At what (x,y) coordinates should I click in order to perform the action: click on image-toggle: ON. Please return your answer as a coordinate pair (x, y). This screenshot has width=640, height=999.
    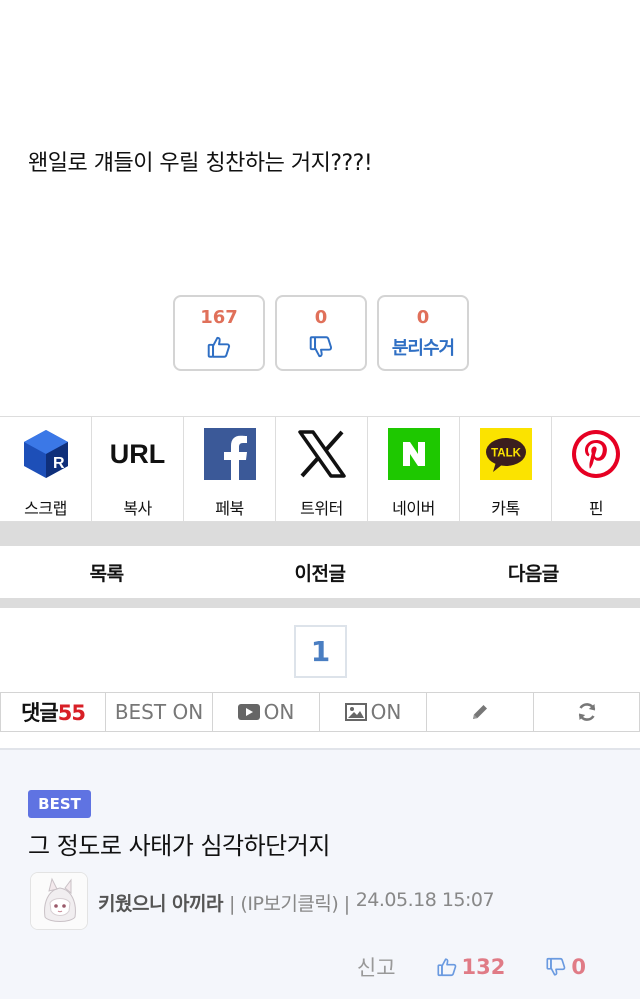
    Looking at the image, I should click on (373, 712).